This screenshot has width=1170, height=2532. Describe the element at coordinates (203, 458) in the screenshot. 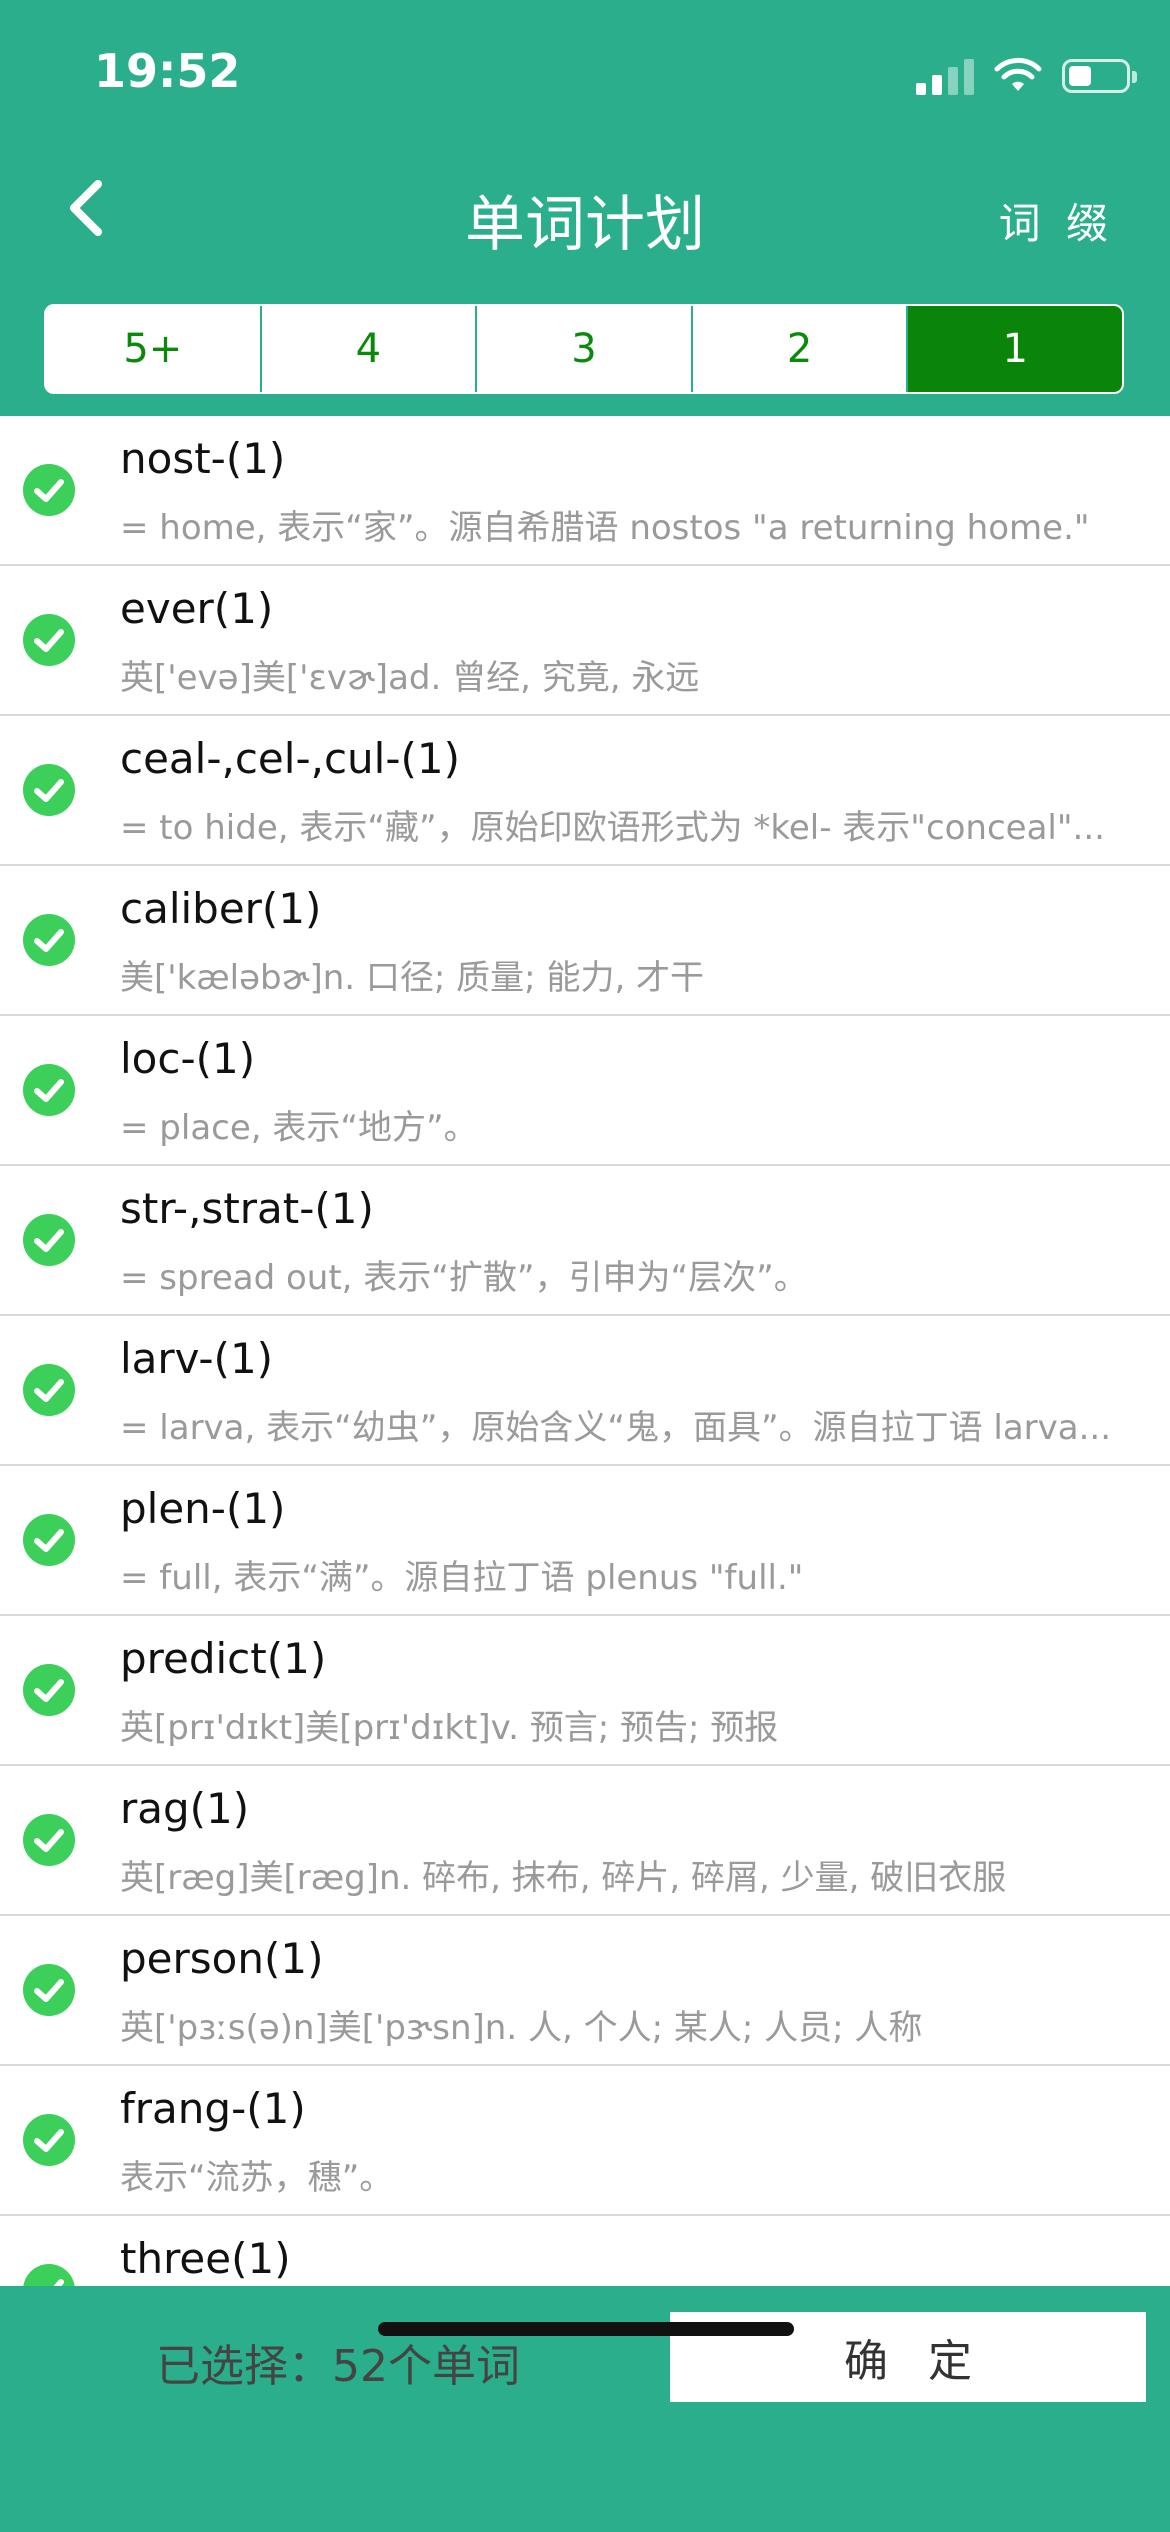

I see `word-title: nost-(1)` at that location.